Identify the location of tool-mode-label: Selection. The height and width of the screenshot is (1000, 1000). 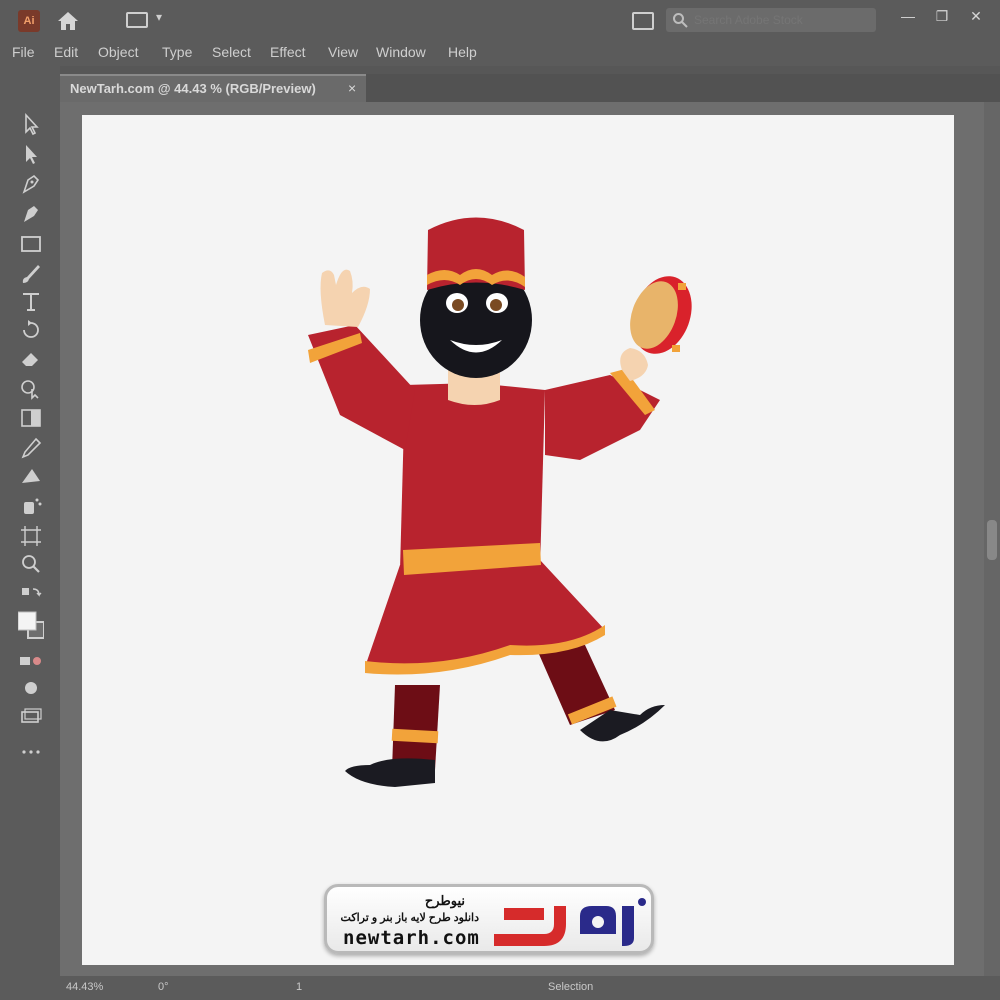
(571, 987).